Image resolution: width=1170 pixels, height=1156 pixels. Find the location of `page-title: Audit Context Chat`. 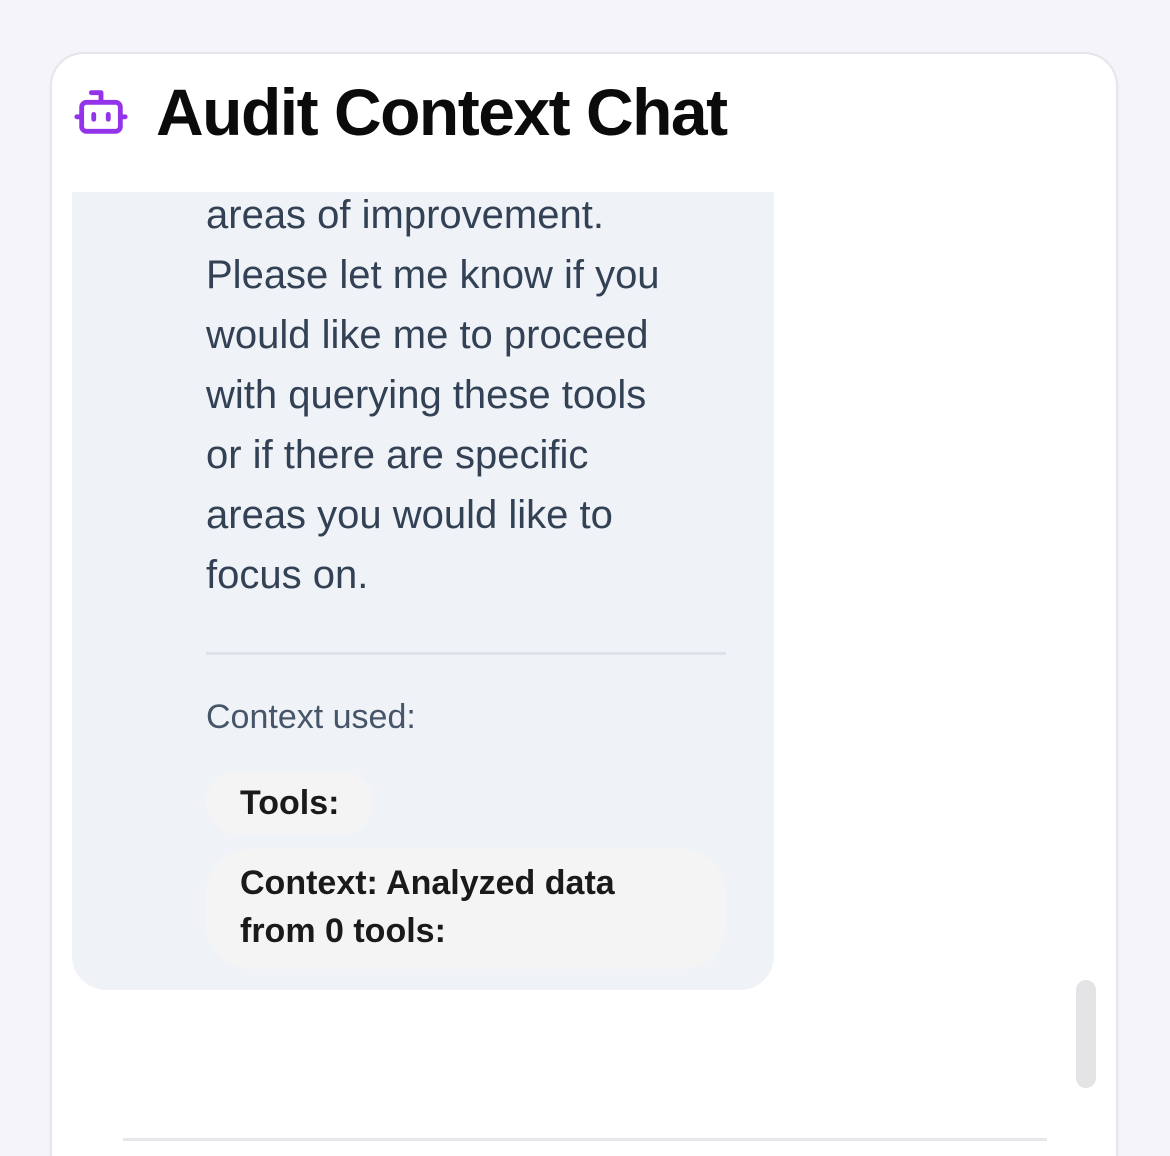

page-title: Audit Context Chat is located at coordinates (442, 112).